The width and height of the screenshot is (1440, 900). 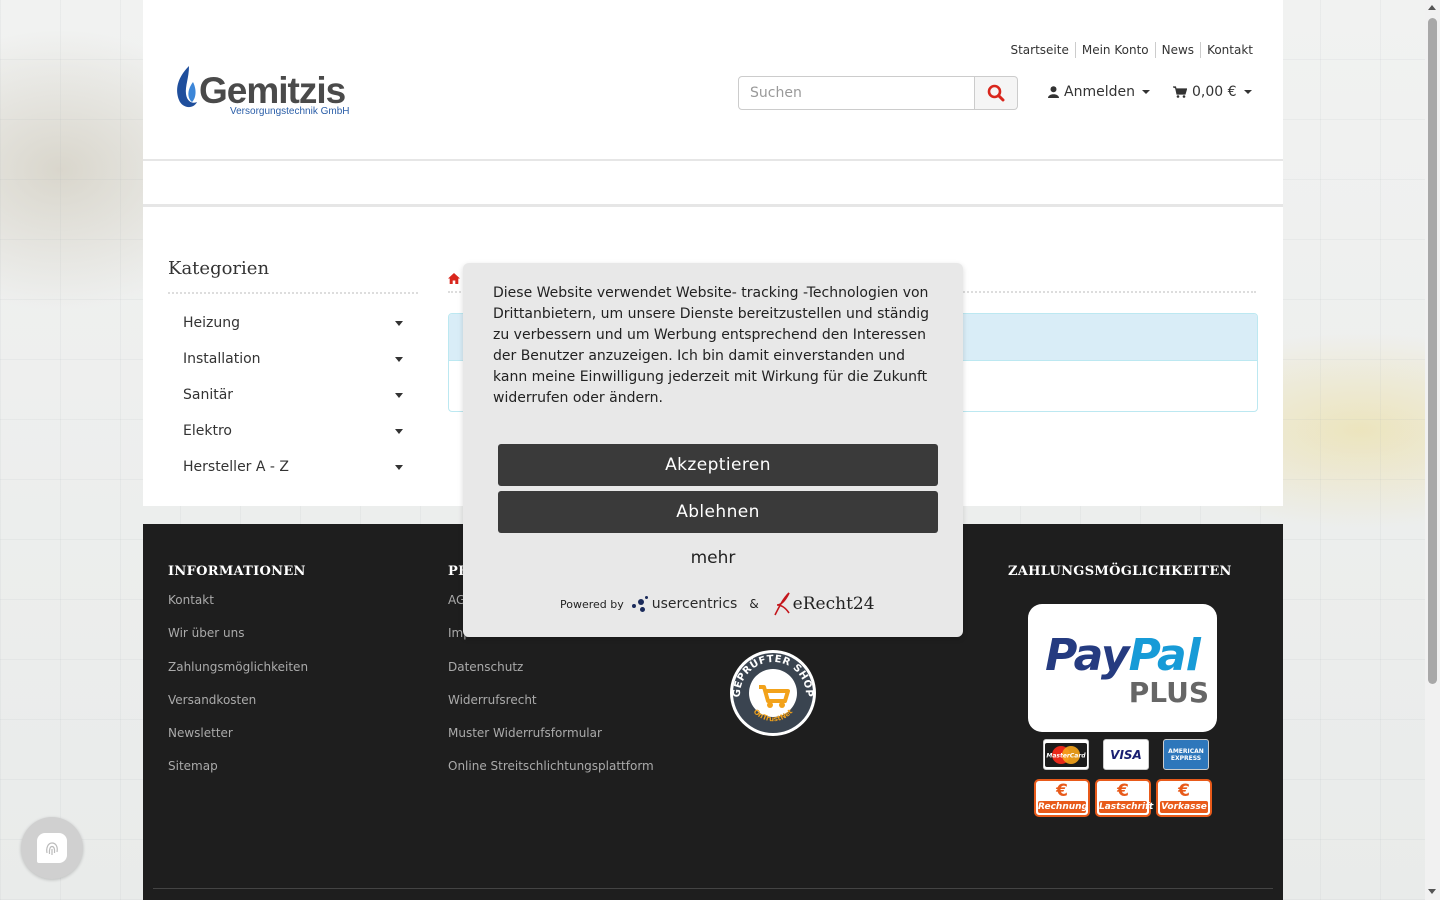 I want to click on cart-dropdown: 0,00 €, so click(x=1212, y=92).